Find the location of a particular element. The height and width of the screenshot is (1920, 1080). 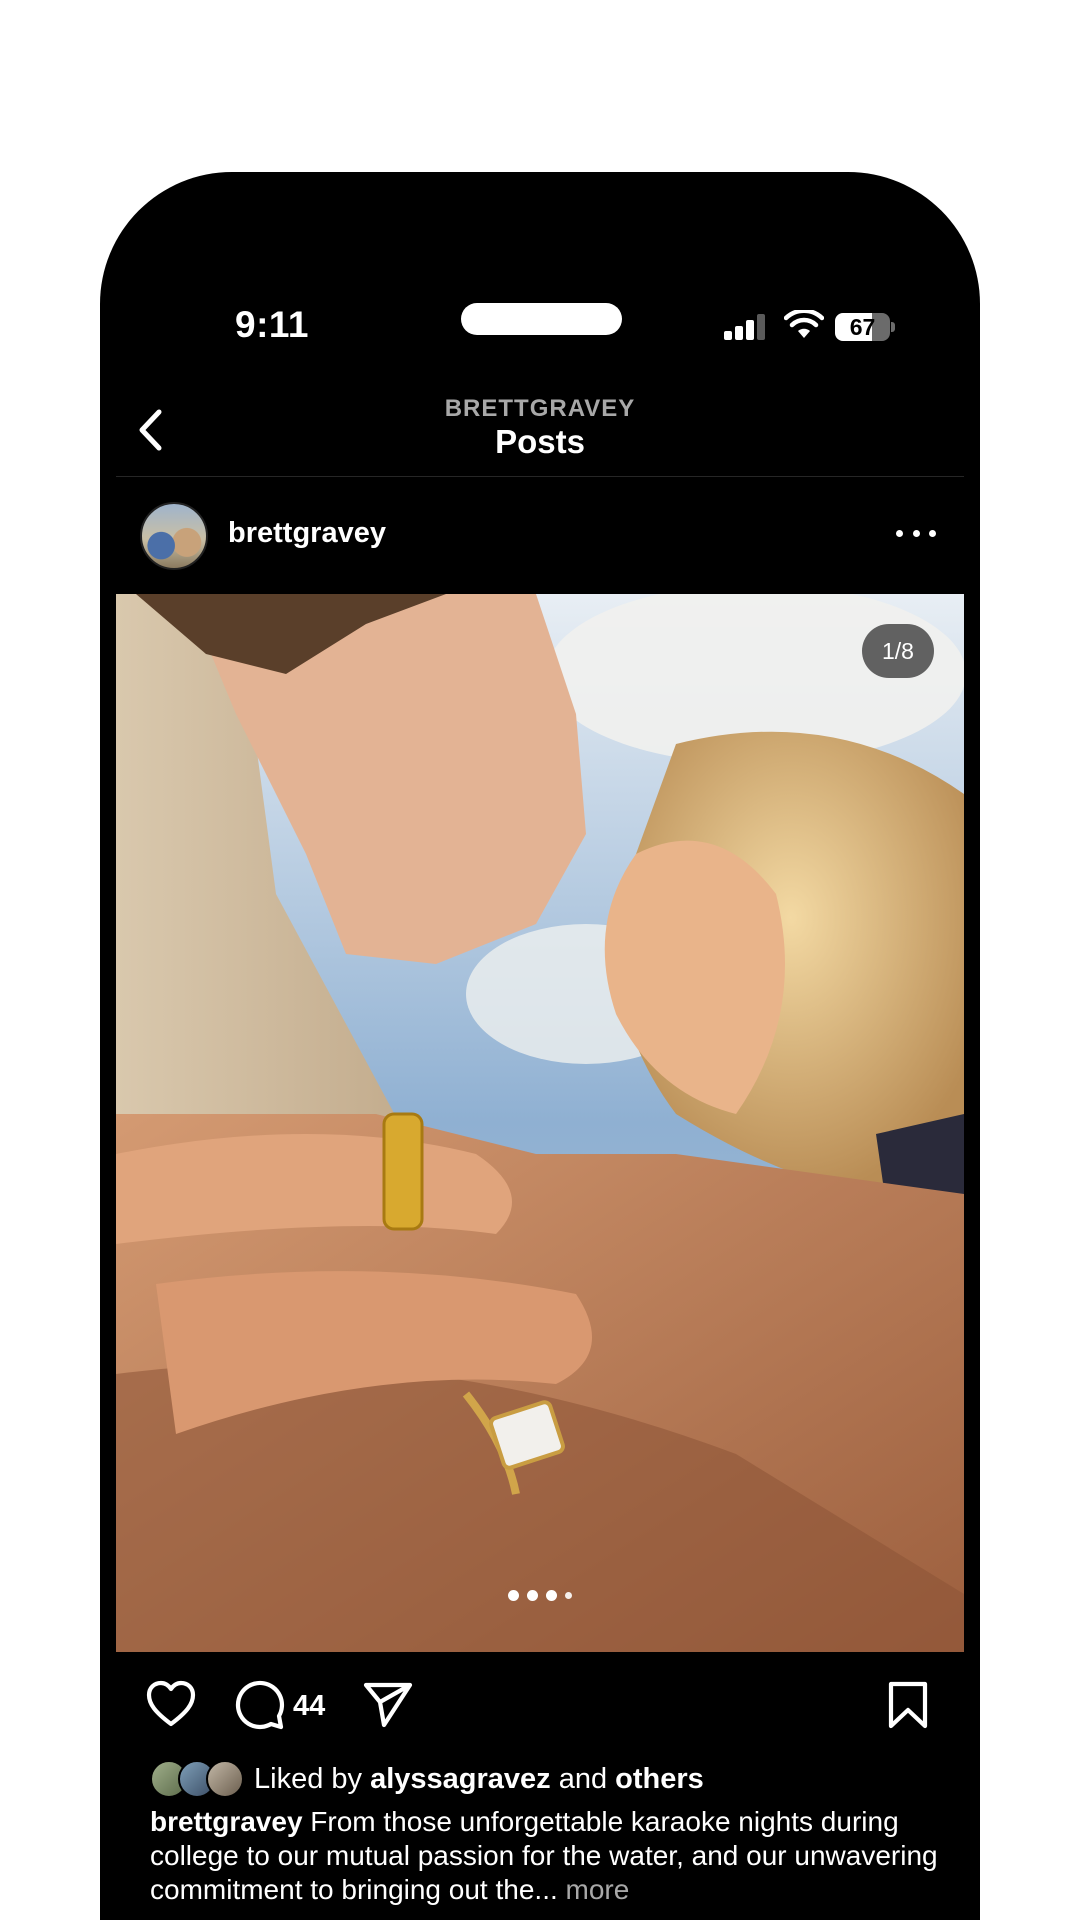

post-username: brettgravey is located at coordinates (307, 533).